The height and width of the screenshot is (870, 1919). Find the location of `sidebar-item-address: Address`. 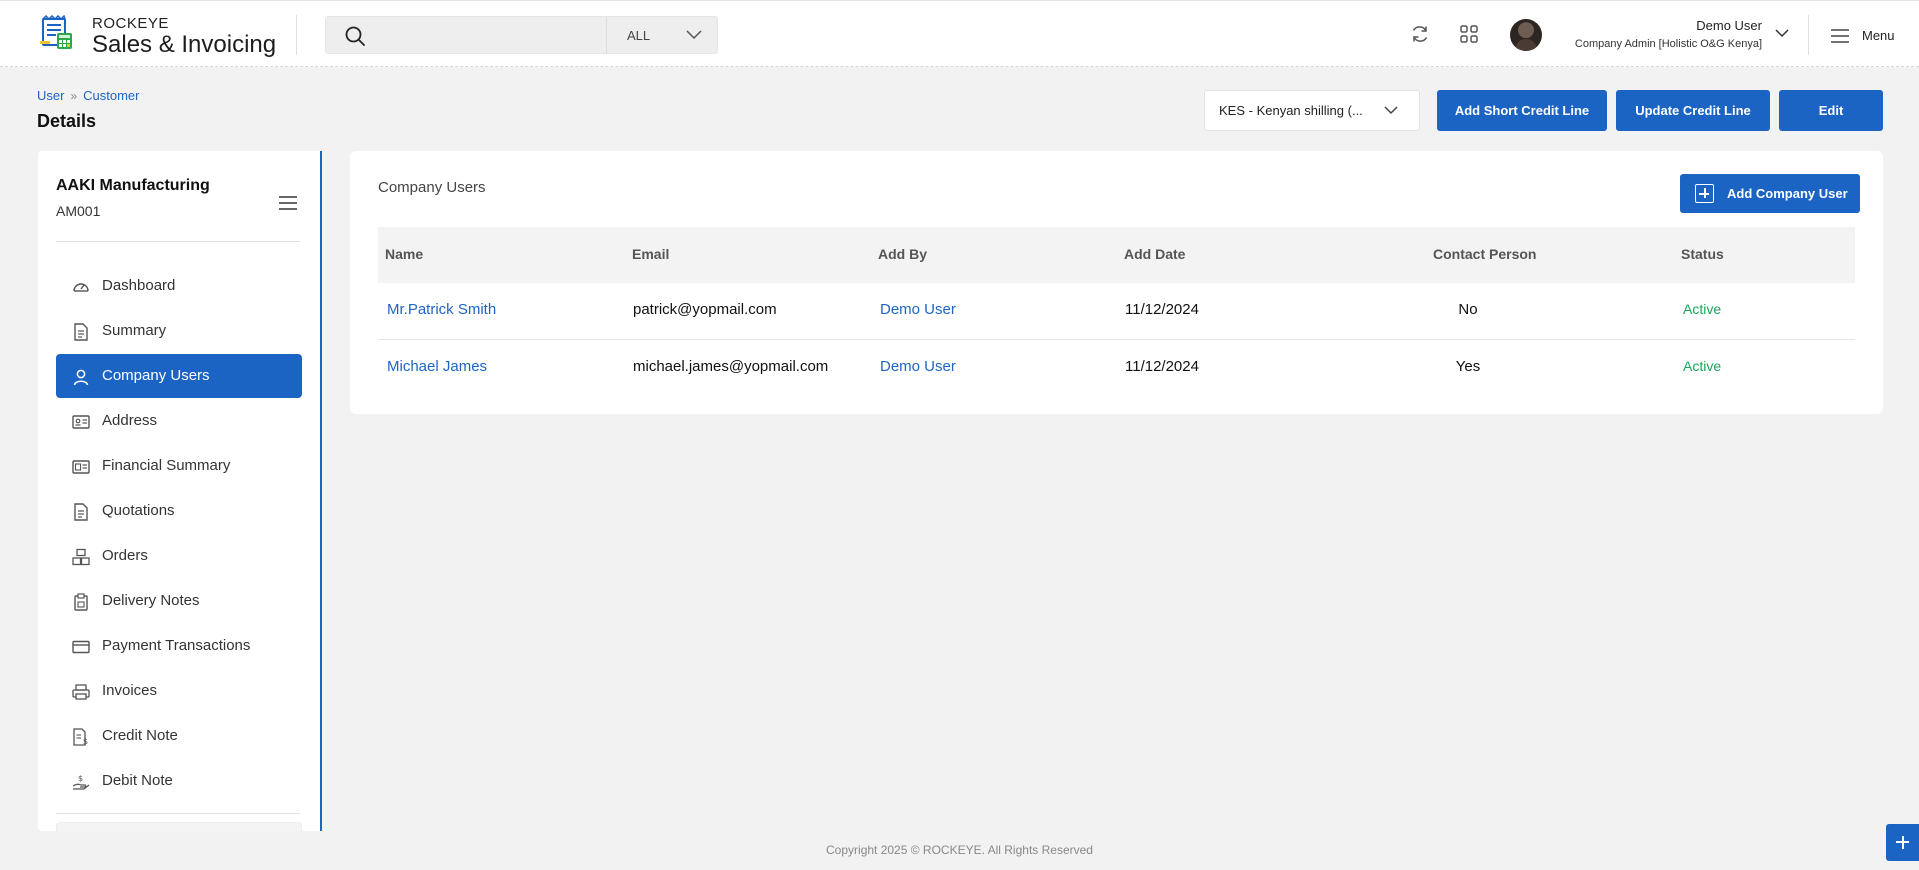

sidebar-item-address: Address is located at coordinates (179, 421).